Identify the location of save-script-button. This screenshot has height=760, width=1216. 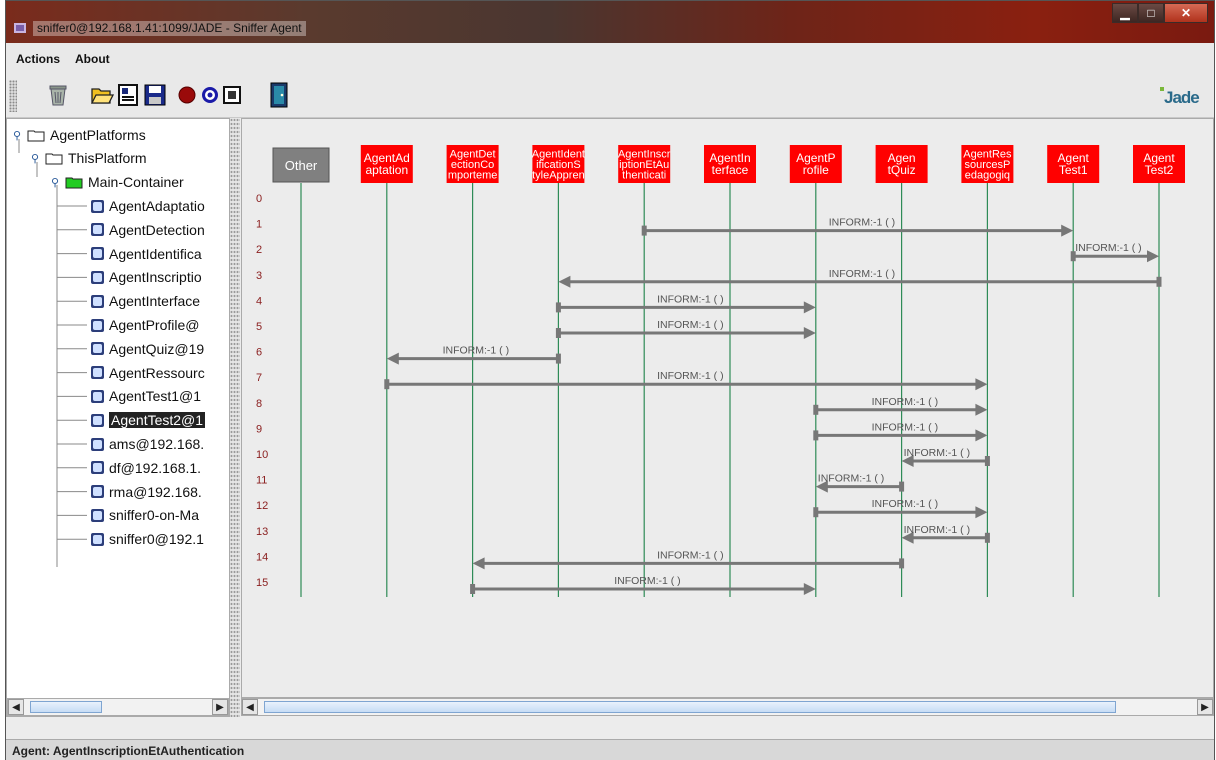
(128, 95).